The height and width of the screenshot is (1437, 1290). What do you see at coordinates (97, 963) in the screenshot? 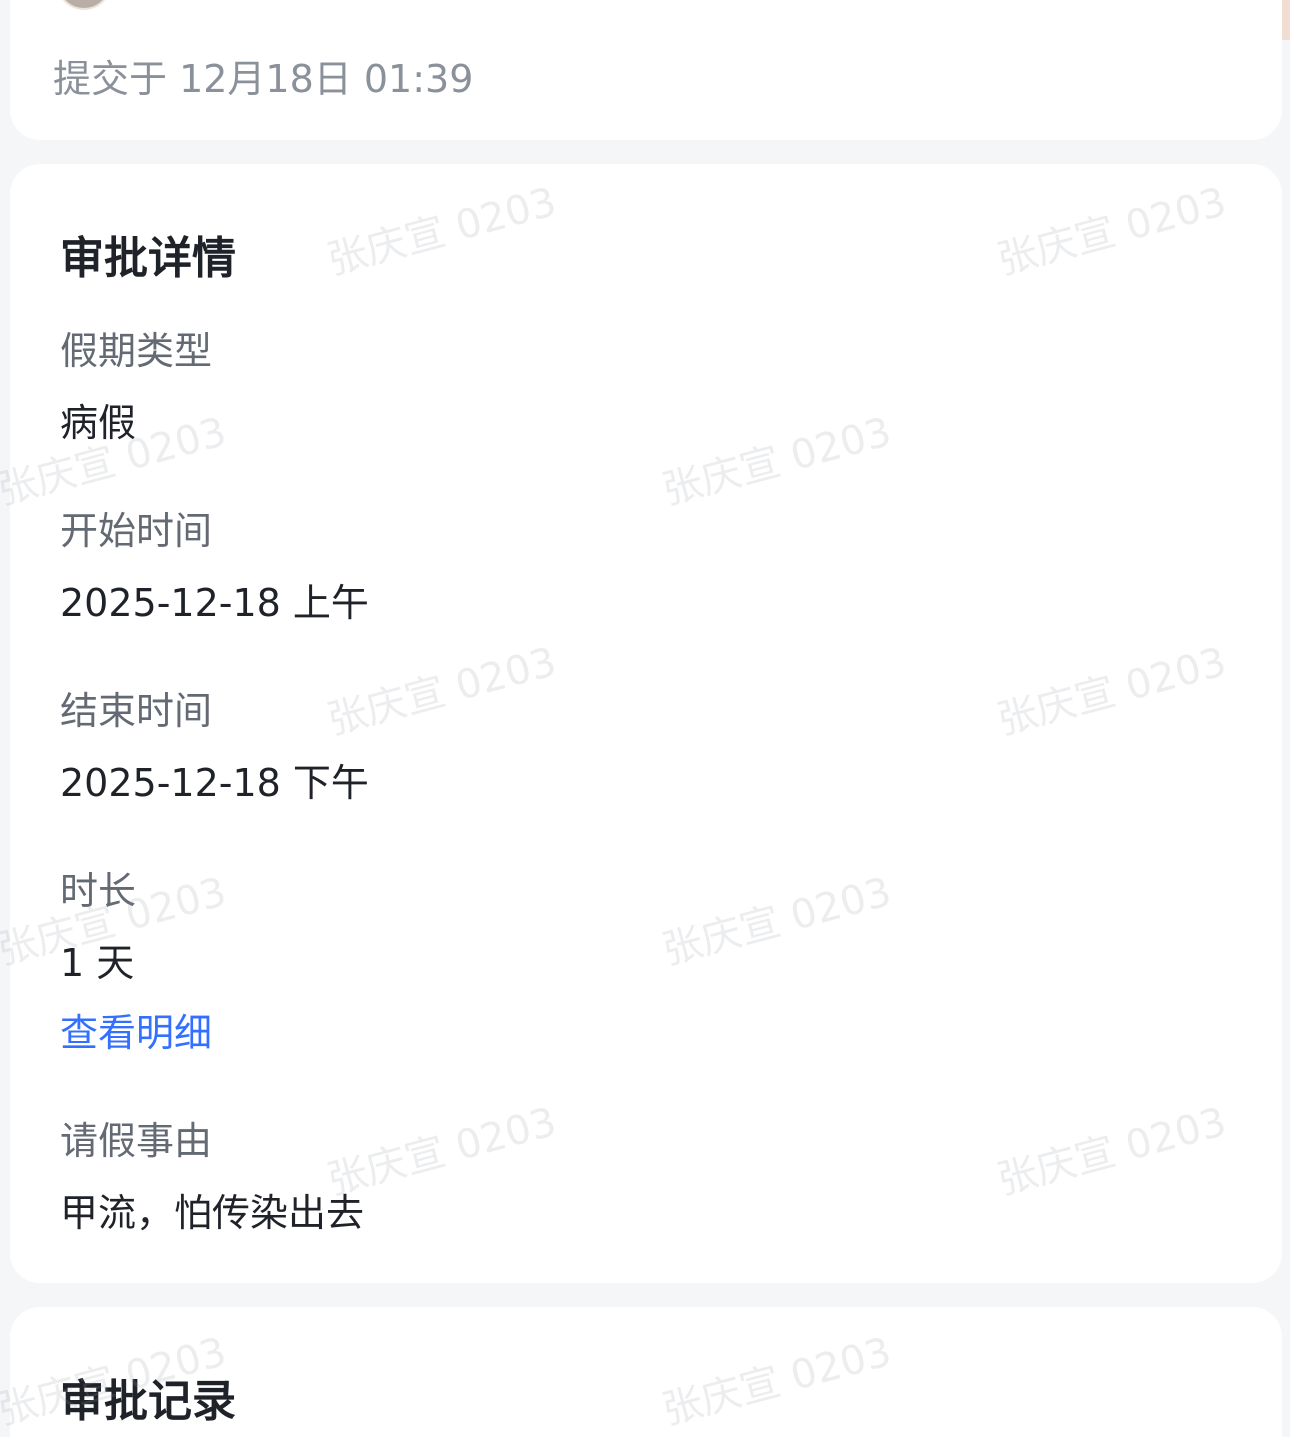
I see `duration-value: 1 天` at bounding box center [97, 963].